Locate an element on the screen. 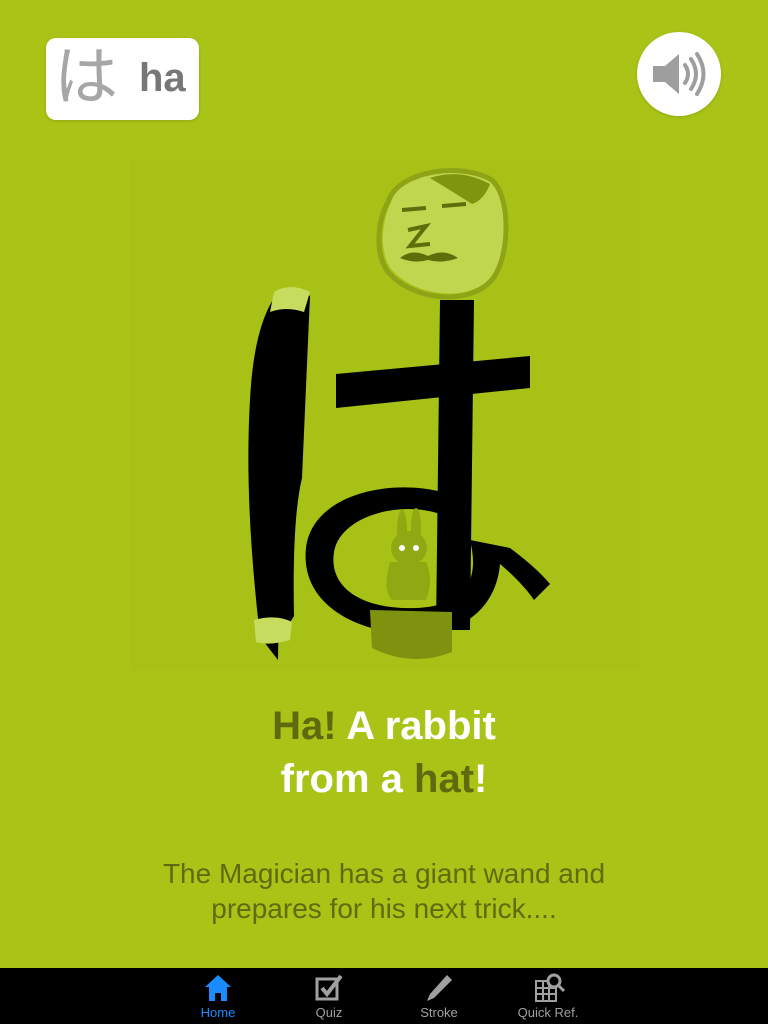 The height and width of the screenshot is (1024, 768). sound-button is located at coordinates (679, 74).